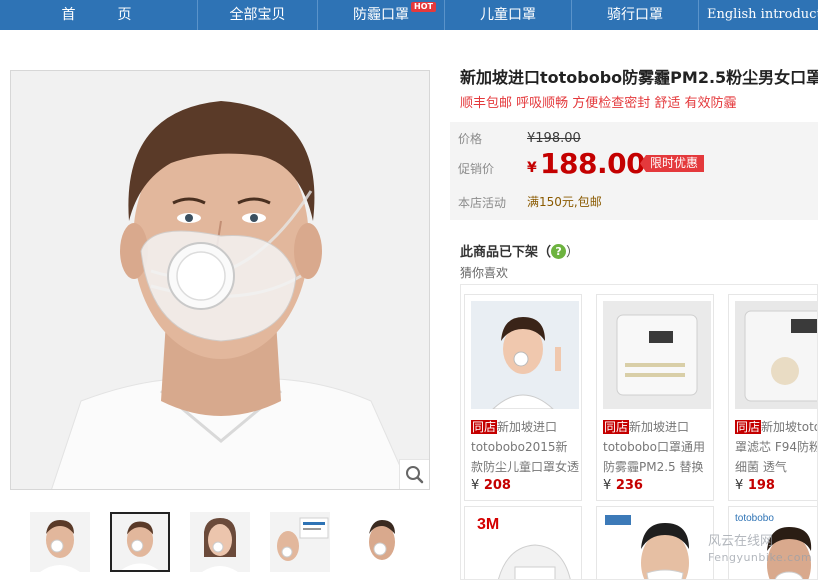  Describe the element at coordinates (564, 202) in the screenshot. I see `activity-text: 满150元,包邮` at that location.